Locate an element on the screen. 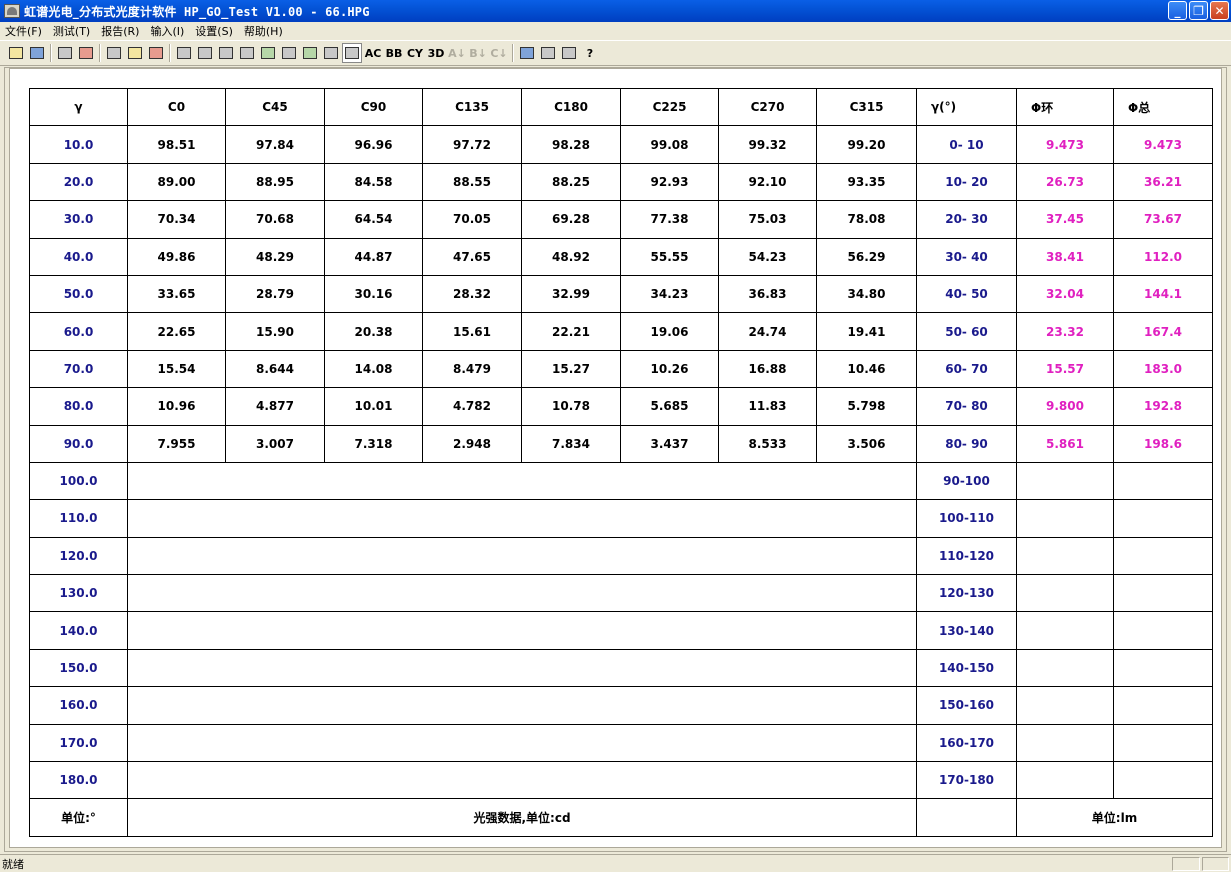  intensity-cell: 8.479 is located at coordinates (472, 369).